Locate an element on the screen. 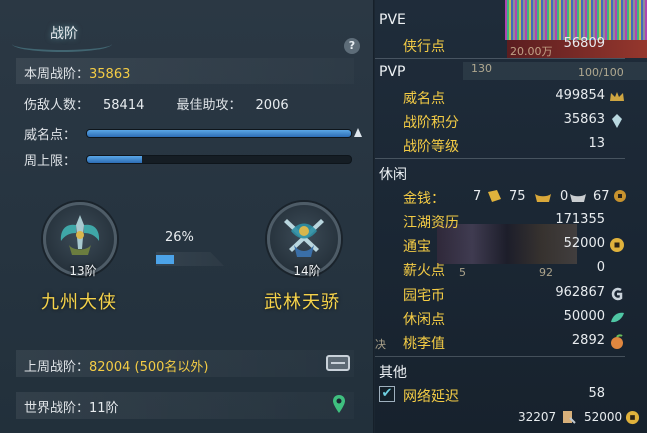 The height and width of the screenshot is (433, 647). section-pvp-title: PVP is located at coordinates (392, 72).